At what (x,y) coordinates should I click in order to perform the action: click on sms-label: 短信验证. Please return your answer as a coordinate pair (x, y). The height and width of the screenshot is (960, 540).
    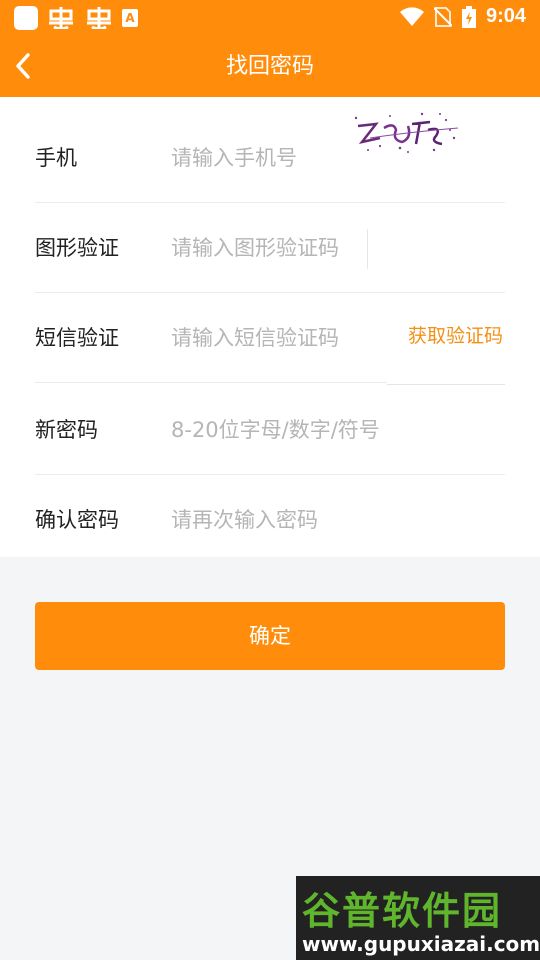
    Looking at the image, I should click on (77, 338).